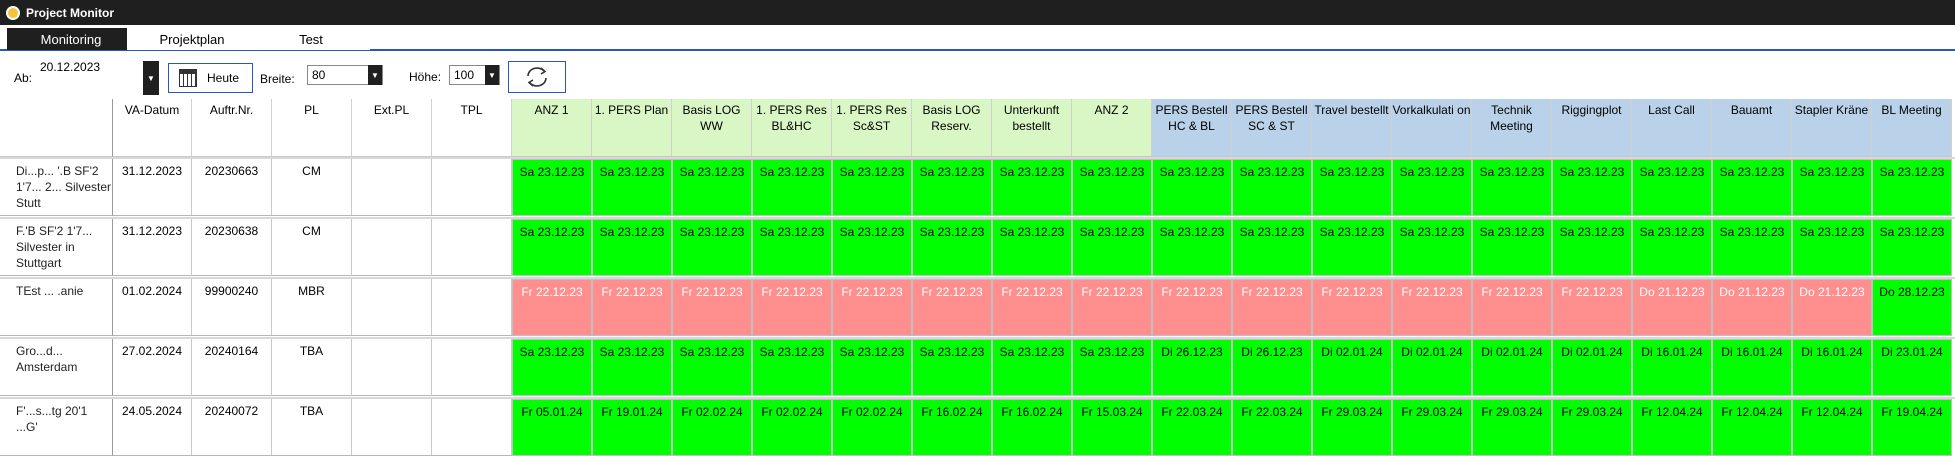 This screenshot has height=456, width=1955. Describe the element at coordinates (792, 128) in the screenshot. I see `column-header-milestone: 1. PERS Res BL&HC` at that location.